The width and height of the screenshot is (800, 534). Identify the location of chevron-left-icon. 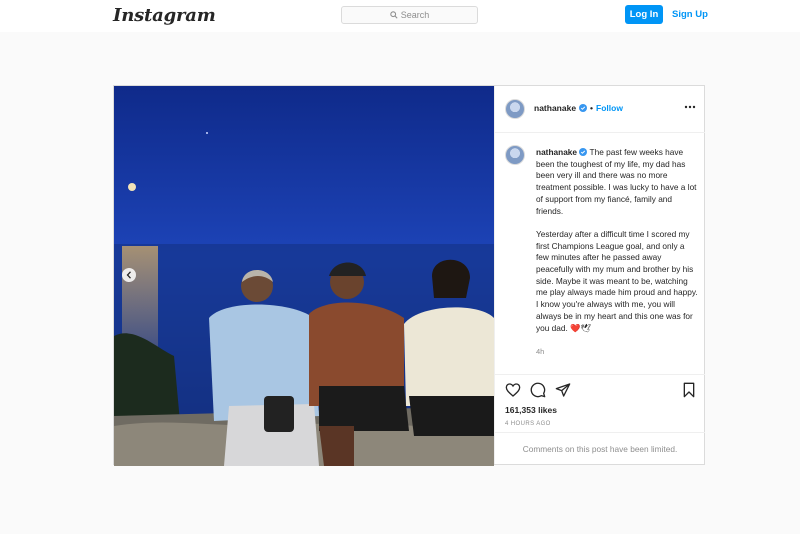
(128, 275).